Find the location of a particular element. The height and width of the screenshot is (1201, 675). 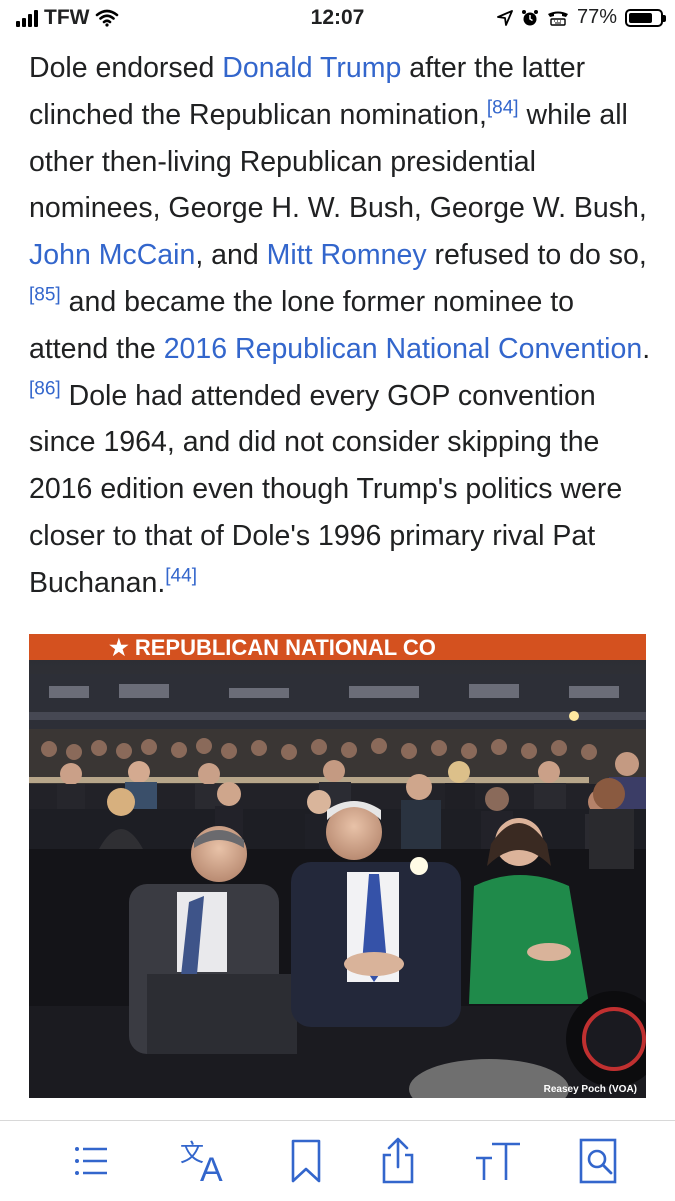

article-text: refused to do so, is located at coordinates (536, 255).